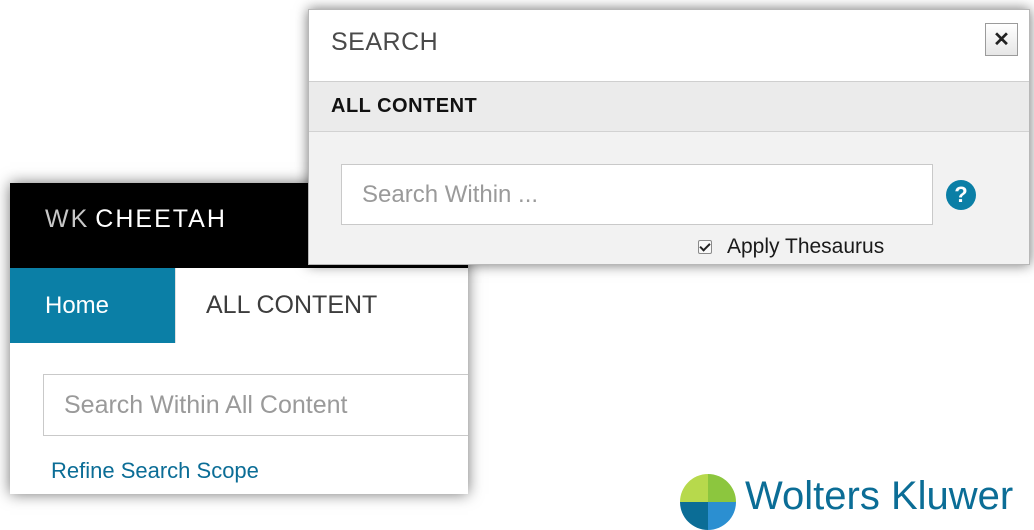 This screenshot has height=530, width=1034. Describe the element at coordinates (67, 219) in the screenshot. I see `brand-prefix: WK` at that location.